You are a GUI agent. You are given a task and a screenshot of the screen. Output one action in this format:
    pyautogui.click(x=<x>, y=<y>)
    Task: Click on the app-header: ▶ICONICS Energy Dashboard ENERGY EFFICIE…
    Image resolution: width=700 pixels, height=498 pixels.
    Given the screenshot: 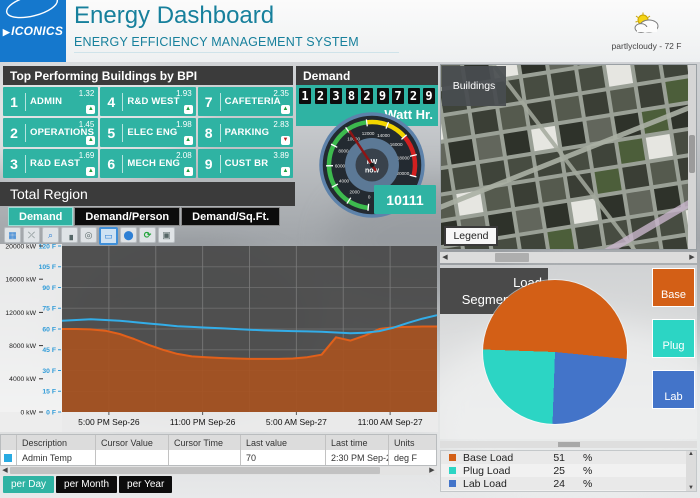 What is the action you would take?
    pyautogui.click(x=350, y=31)
    